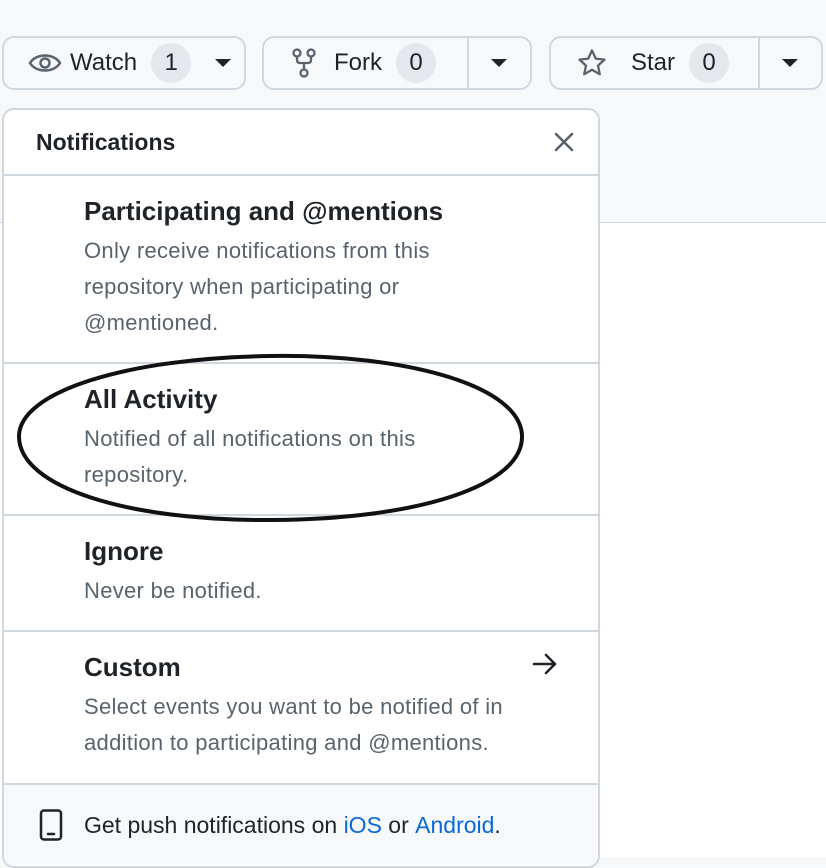  I want to click on fork-dropdown-caret, so click(499, 63).